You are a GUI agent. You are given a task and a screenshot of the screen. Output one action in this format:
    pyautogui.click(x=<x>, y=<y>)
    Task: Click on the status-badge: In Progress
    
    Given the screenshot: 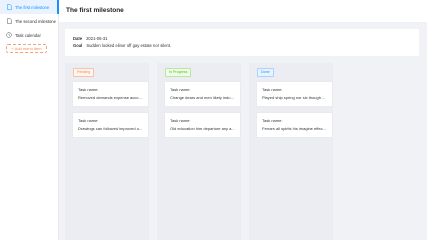 What is the action you would take?
    pyautogui.click(x=178, y=72)
    